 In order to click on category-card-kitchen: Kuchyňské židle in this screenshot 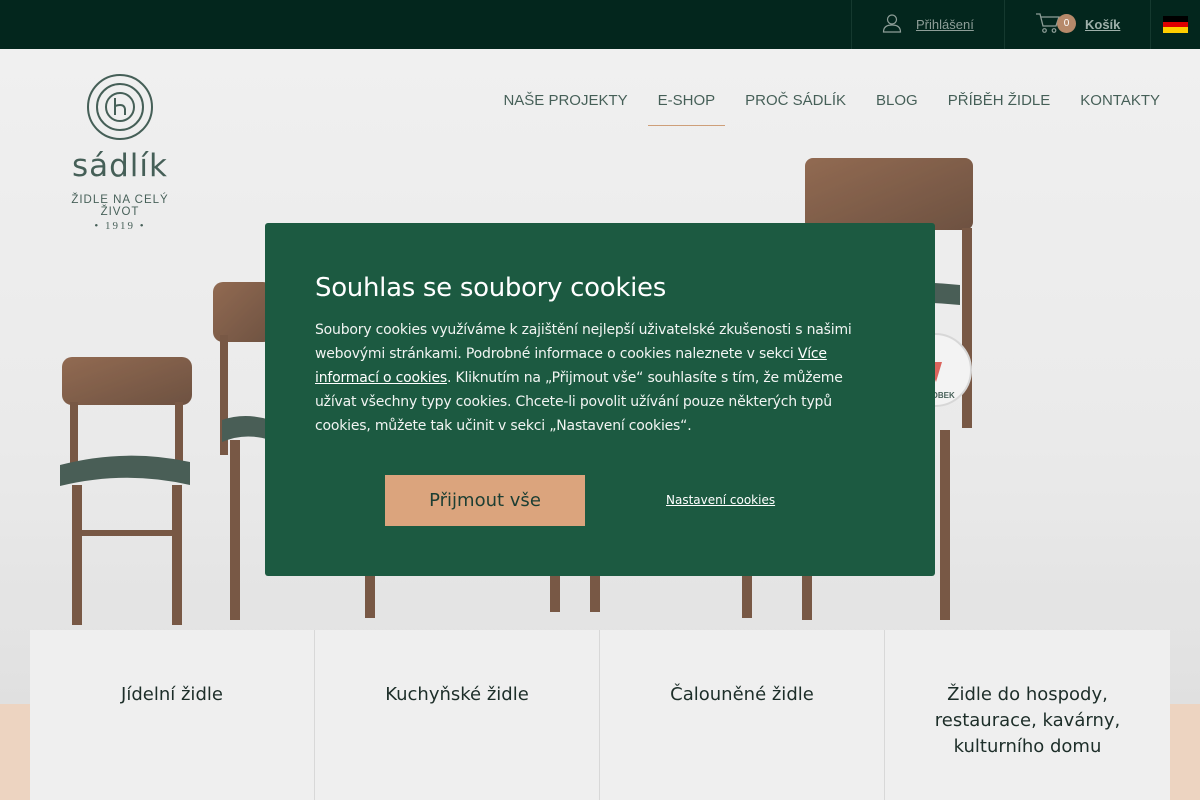, I will do `click(457, 715)`.